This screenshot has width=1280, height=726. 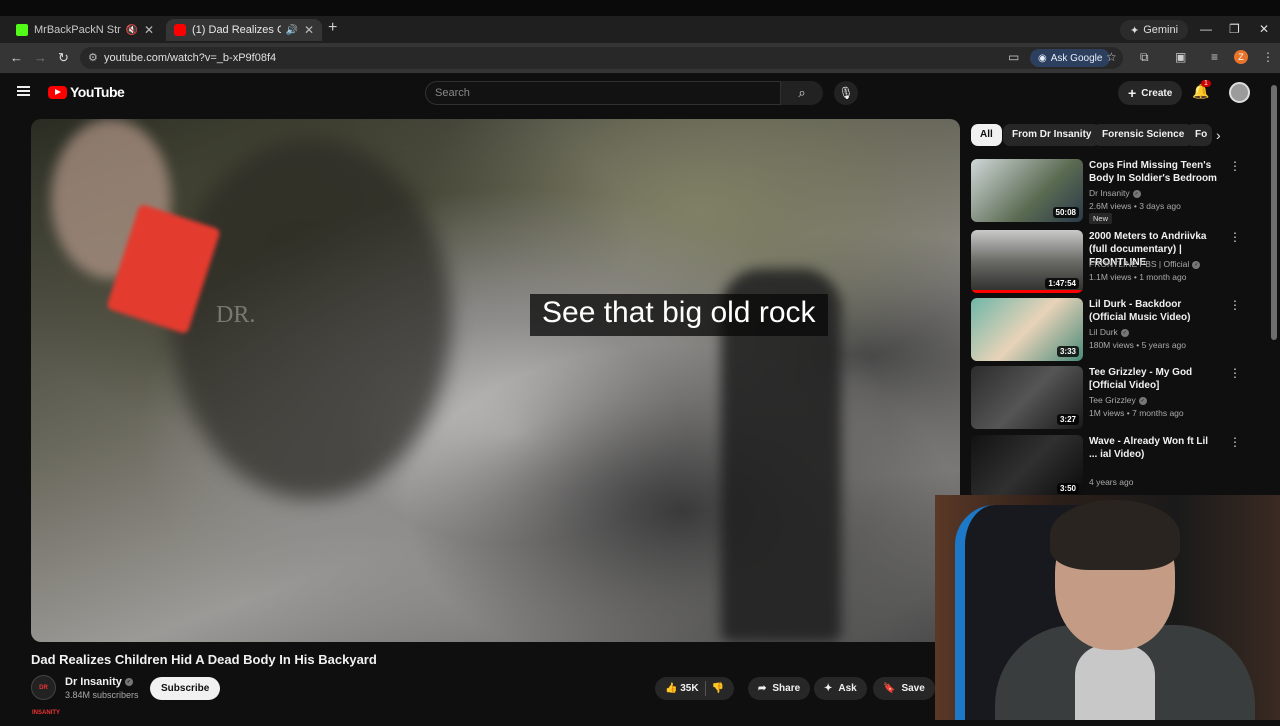 What do you see at coordinates (1201, 90) in the screenshot?
I see `notifications-button: 🔔 1` at bounding box center [1201, 90].